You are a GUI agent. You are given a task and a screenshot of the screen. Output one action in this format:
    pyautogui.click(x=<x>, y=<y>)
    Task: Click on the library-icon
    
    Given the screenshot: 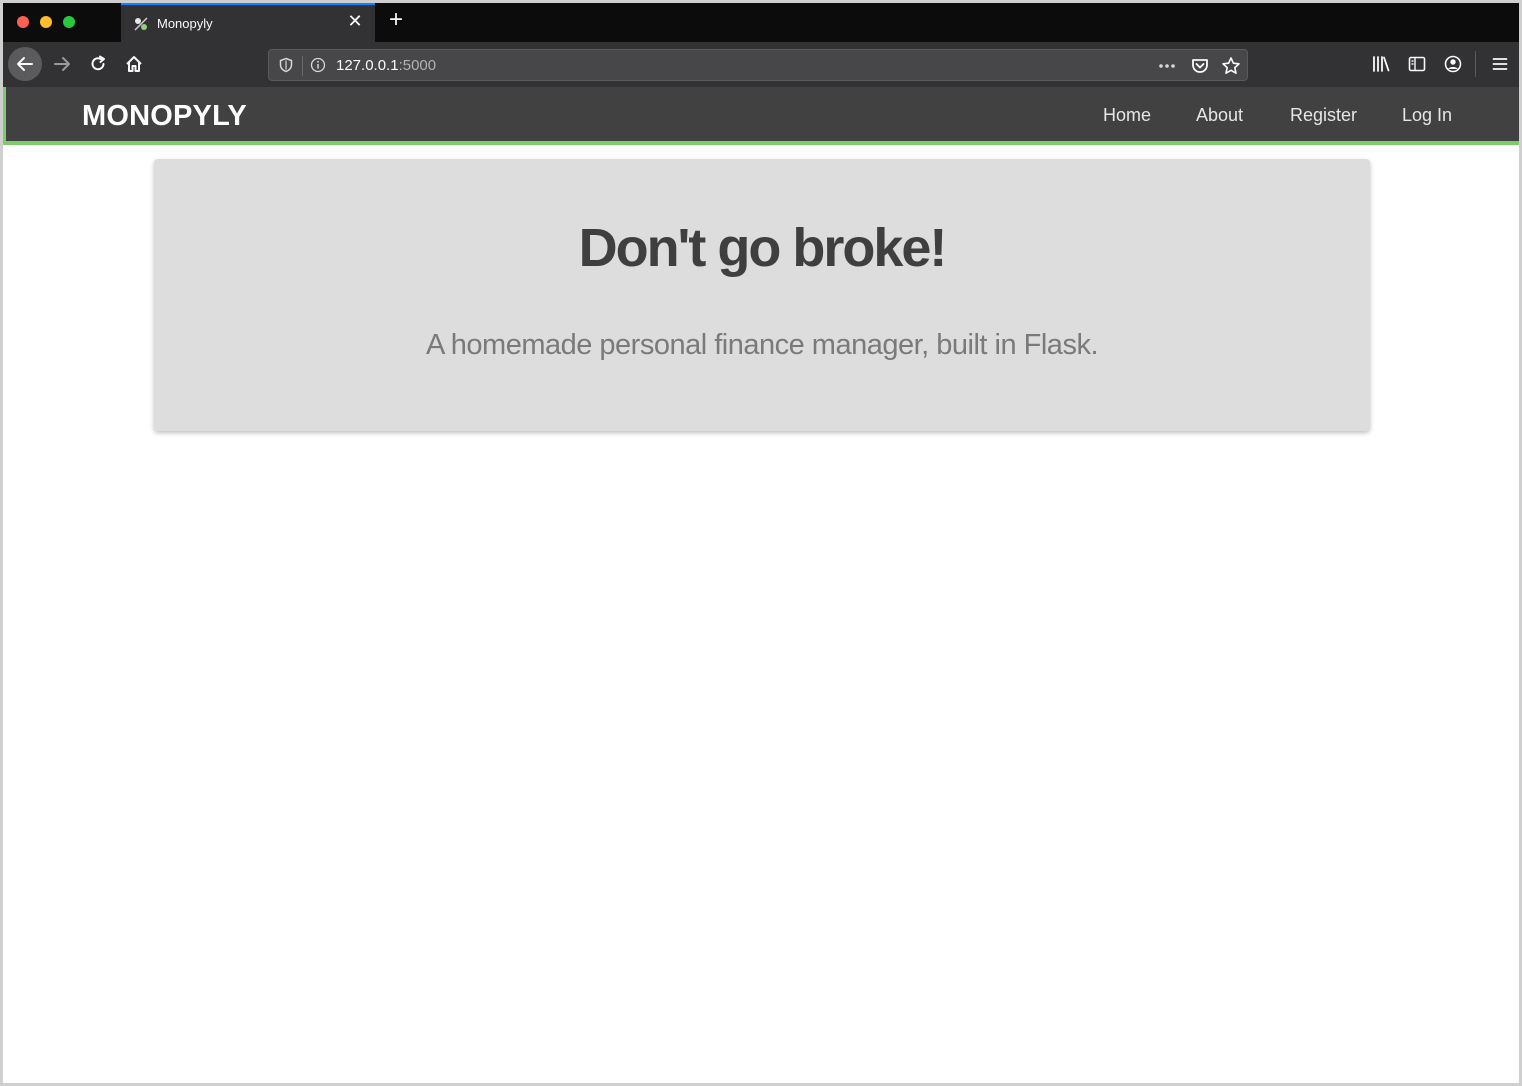 What is the action you would take?
    pyautogui.click(x=1381, y=64)
    